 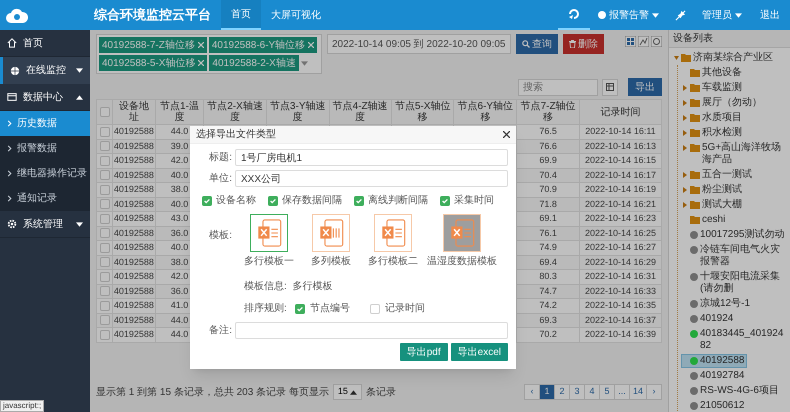 I want to click on sidebar-item: 在线监控, so click(x=45, y=70).